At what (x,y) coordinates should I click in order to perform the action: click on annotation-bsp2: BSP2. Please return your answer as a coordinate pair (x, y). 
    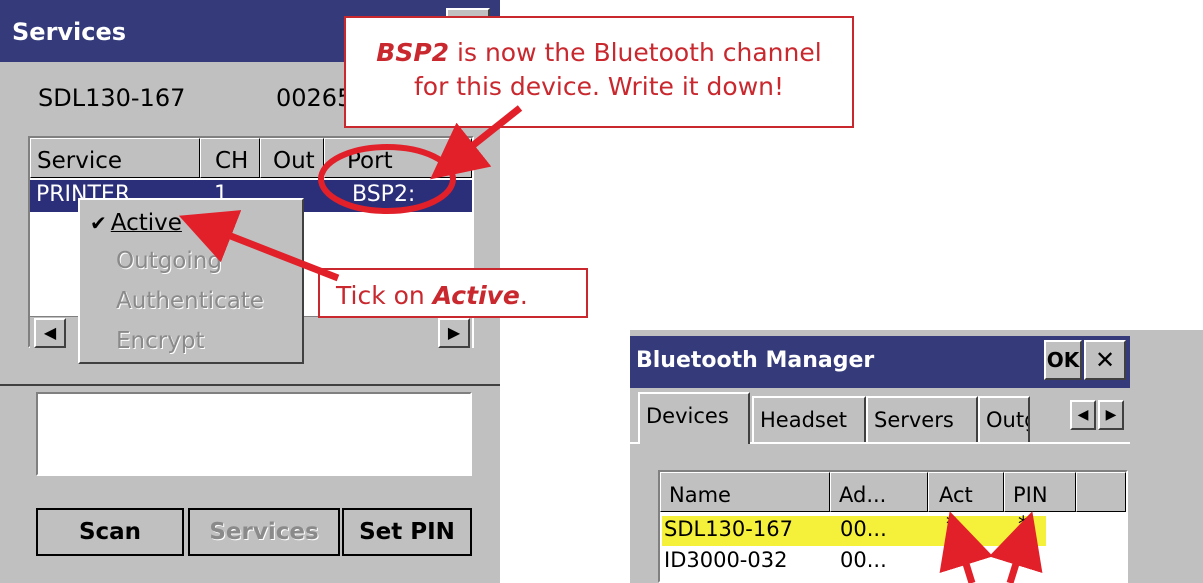
    Looking at the image, I should click on (413, 52).